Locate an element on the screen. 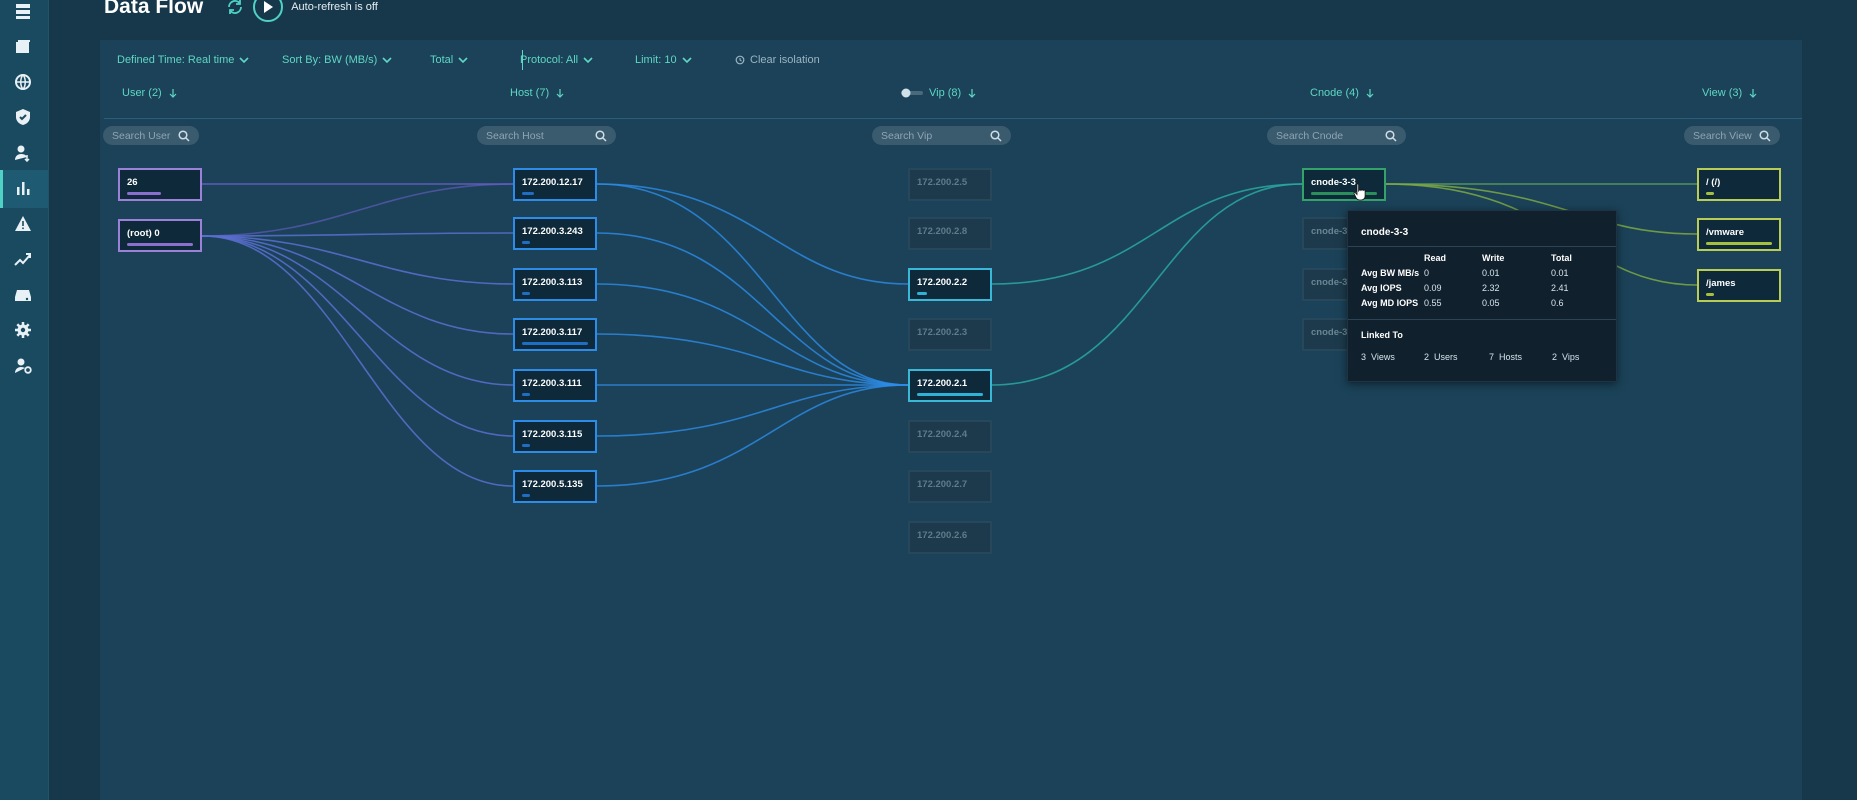 This screenshot has height=800, width=1857. column-label: Vip (8) is located at coordinates (945, 93).